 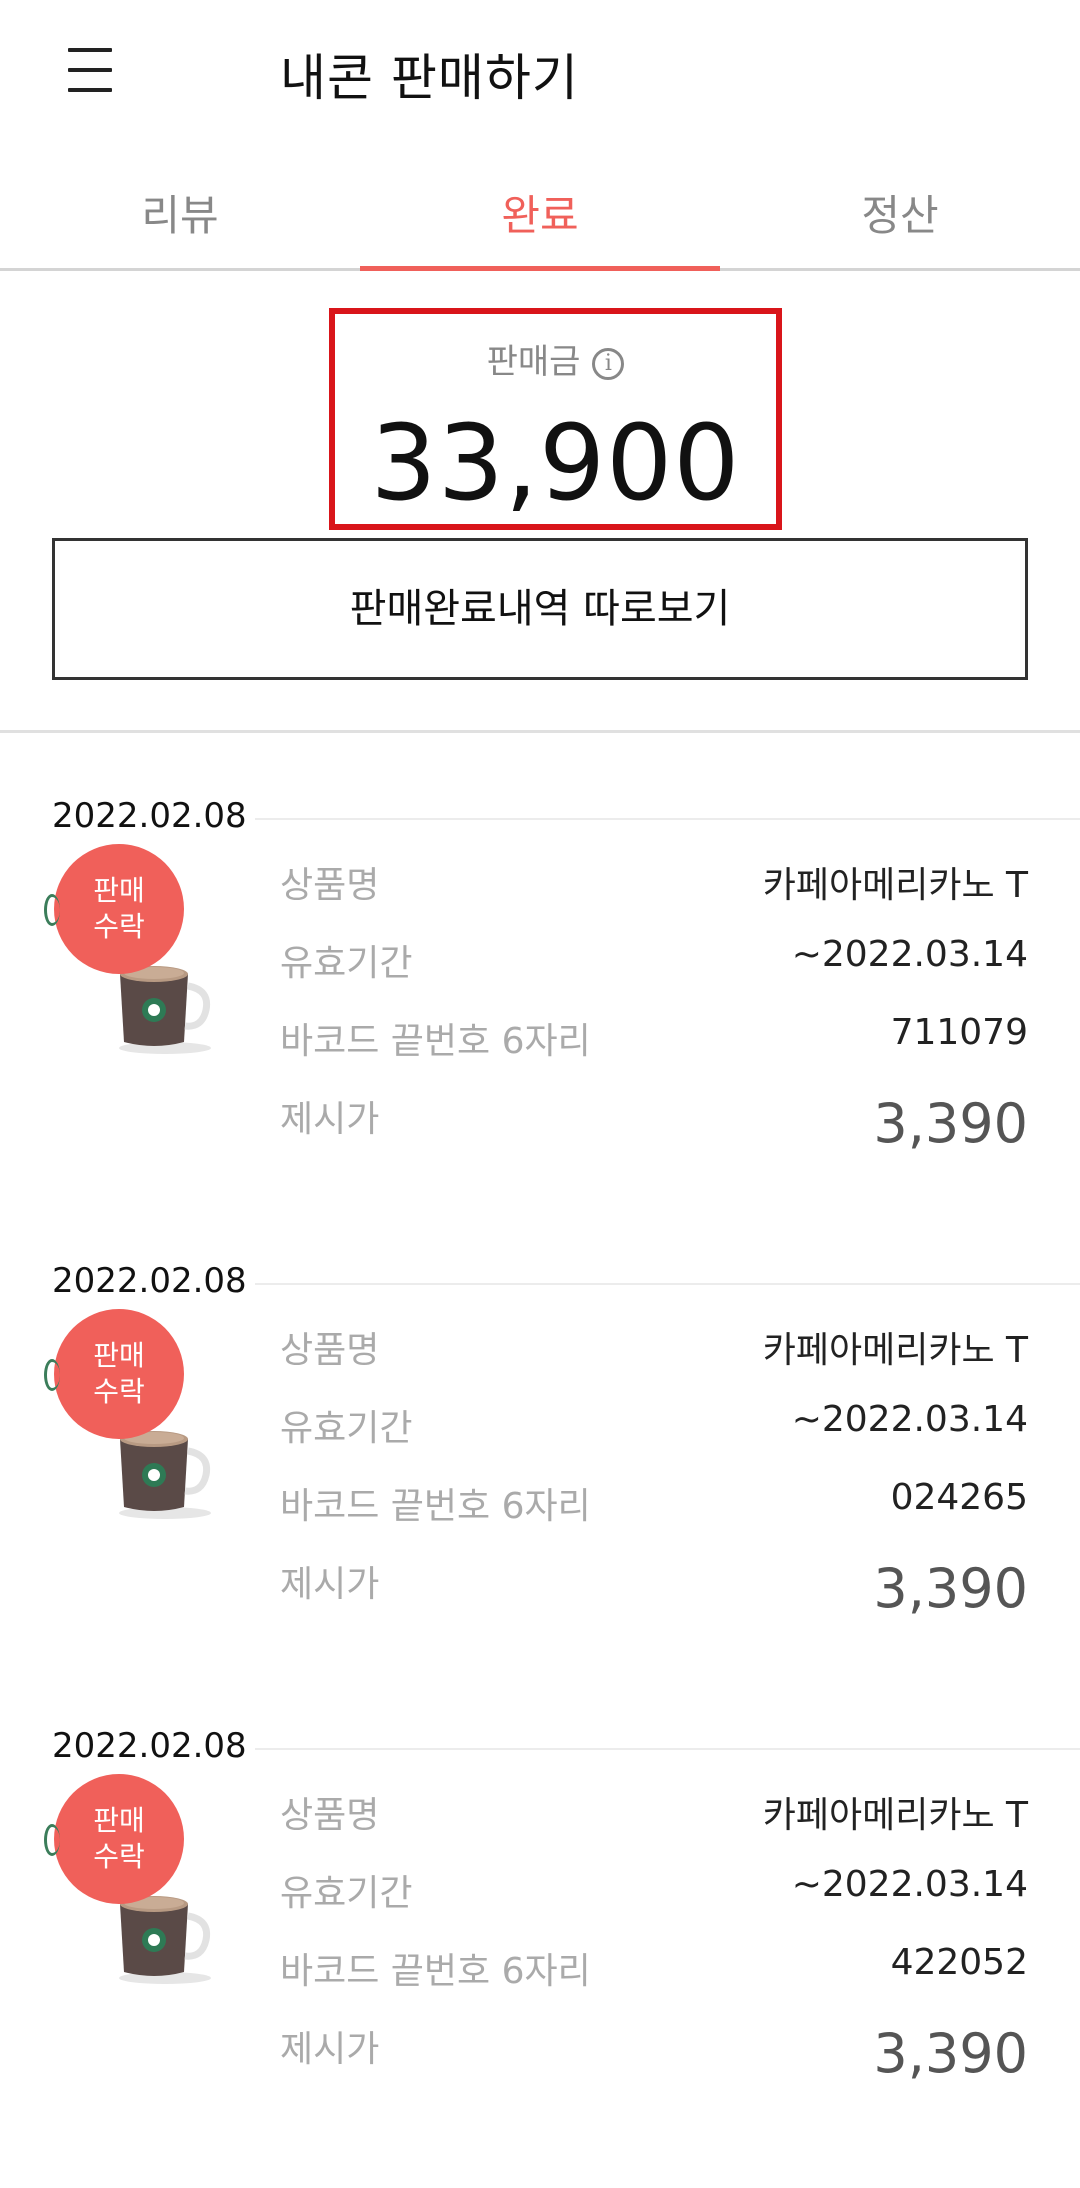 I want to click on hamburger-menu-icon, so click(x=92, y=72).